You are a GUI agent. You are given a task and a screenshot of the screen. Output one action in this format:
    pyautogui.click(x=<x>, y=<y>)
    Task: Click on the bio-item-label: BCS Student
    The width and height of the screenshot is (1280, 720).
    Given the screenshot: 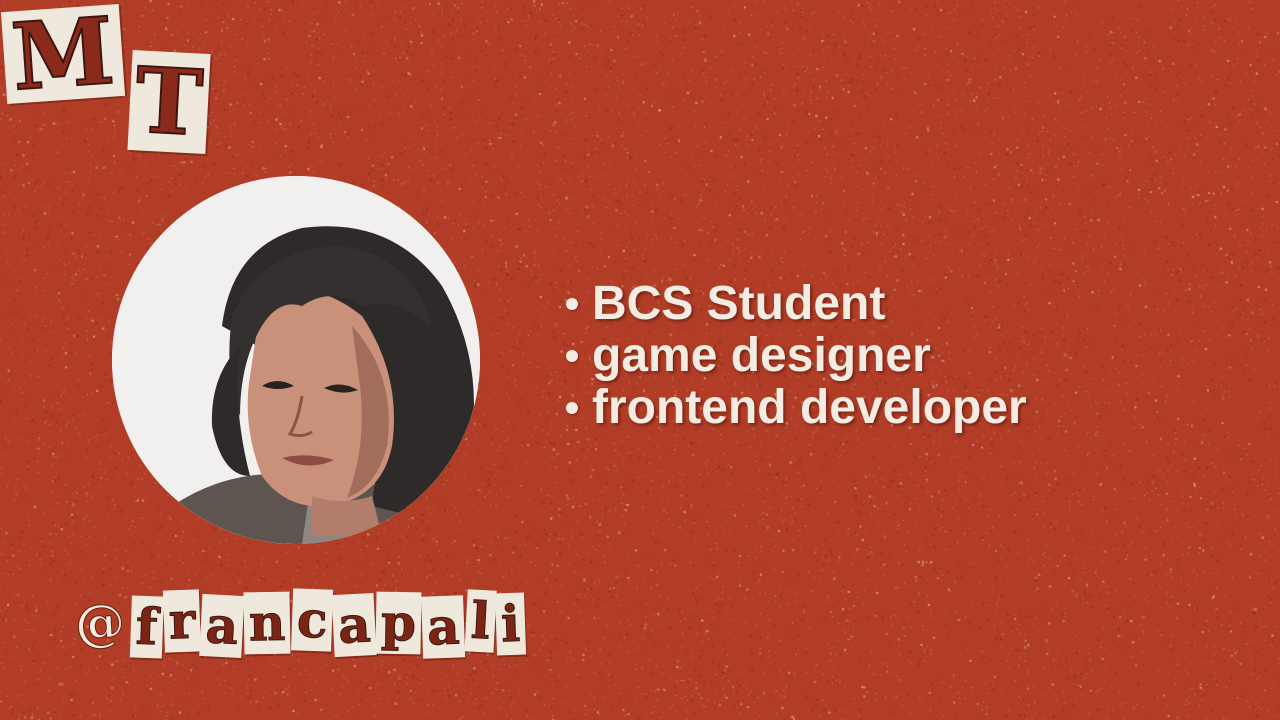 What is the action you would take?
    pyautogui.click(x=739, y=303)
    